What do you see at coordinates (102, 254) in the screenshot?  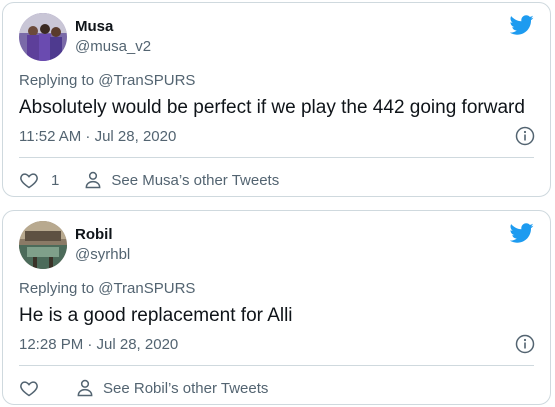 I see `user-handle: @syrhbl` at bounding box center [102, 254].